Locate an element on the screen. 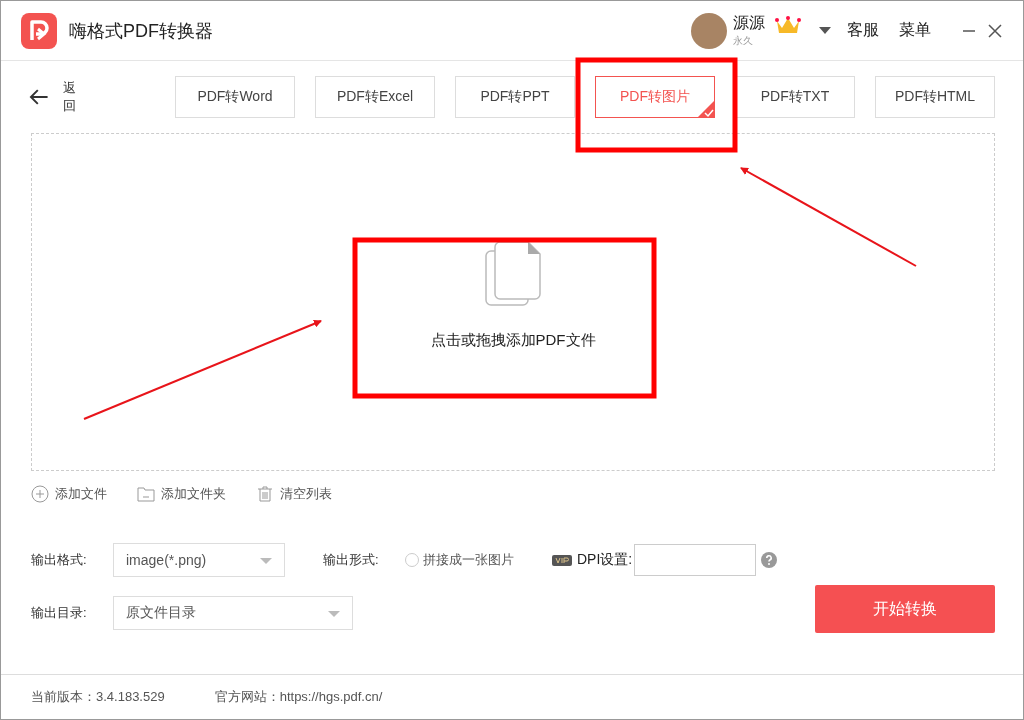  header-menu-link: 客服 is located at coordinates (863, 30).